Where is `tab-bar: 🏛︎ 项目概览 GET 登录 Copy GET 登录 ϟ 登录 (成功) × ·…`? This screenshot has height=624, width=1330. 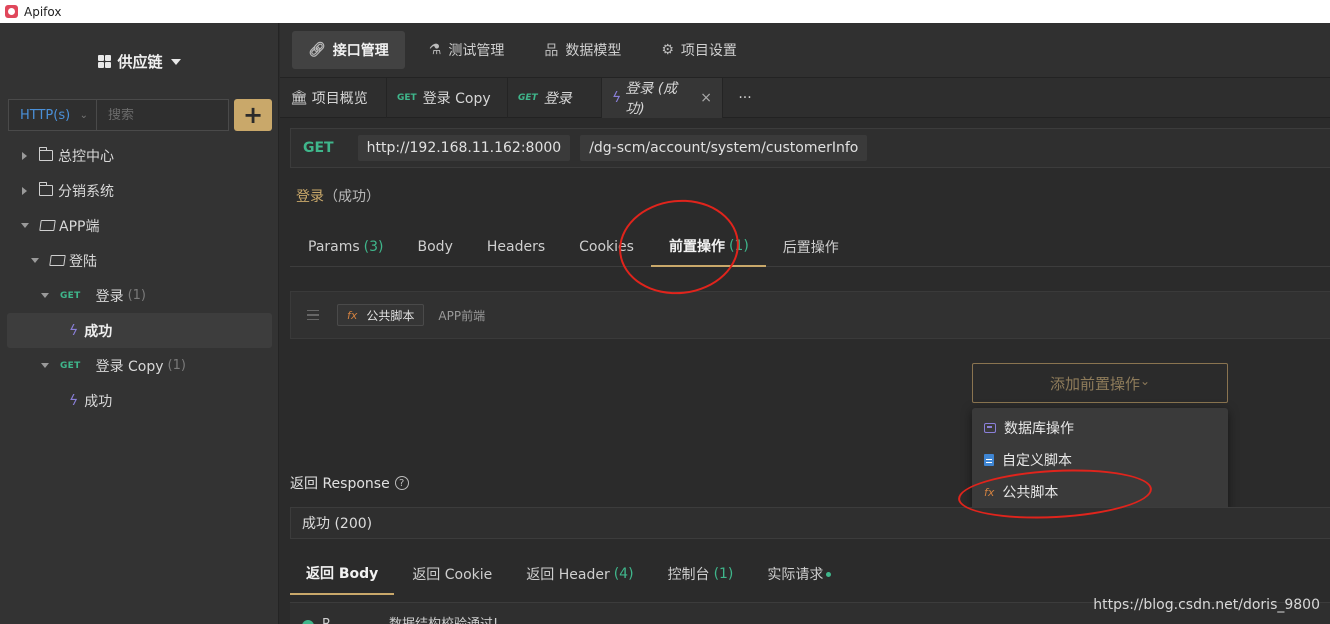 tab-bar: 🏛︎ 项目概览 GET 登录 Copy GET 登录 ϟ 登录 (成功) × ·… is located at coordinates (805, 98).